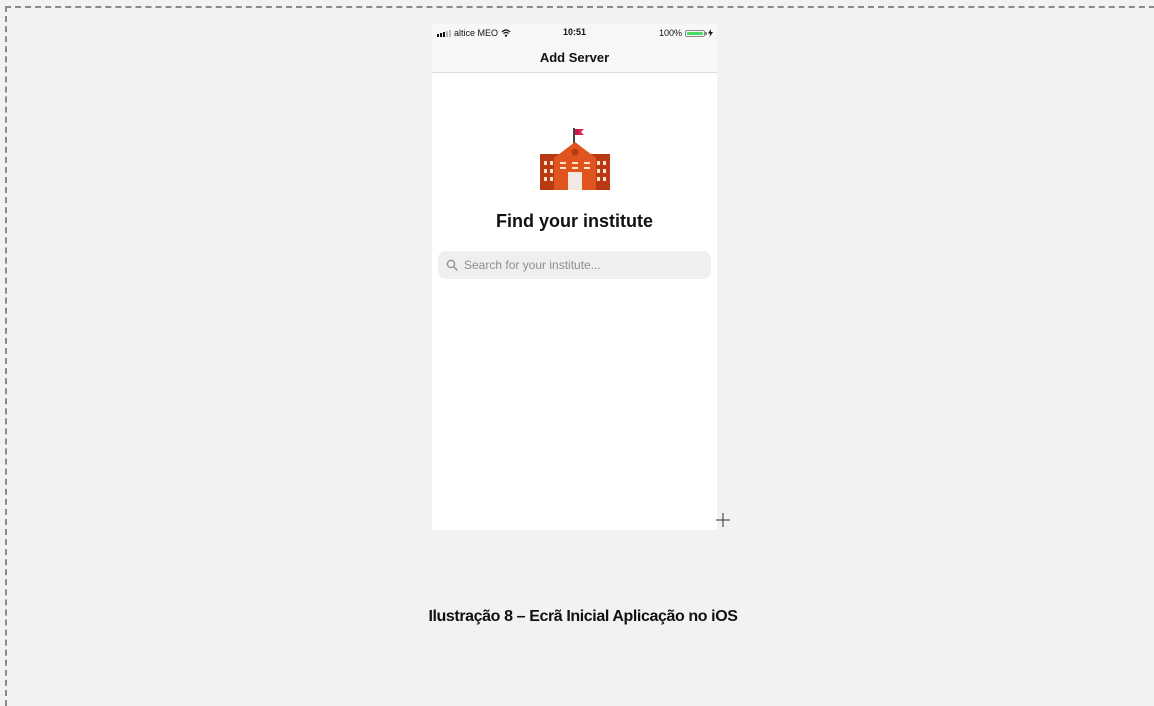 The image size is (1154, 706). I want to click on battery-percent: 100%, so click(670, 33).